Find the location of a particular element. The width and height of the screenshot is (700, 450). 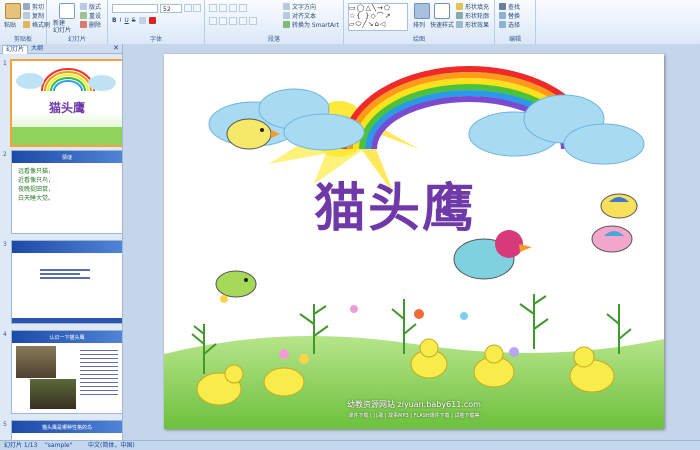

delete-label: 删除 is located at coordinates (95, 25).